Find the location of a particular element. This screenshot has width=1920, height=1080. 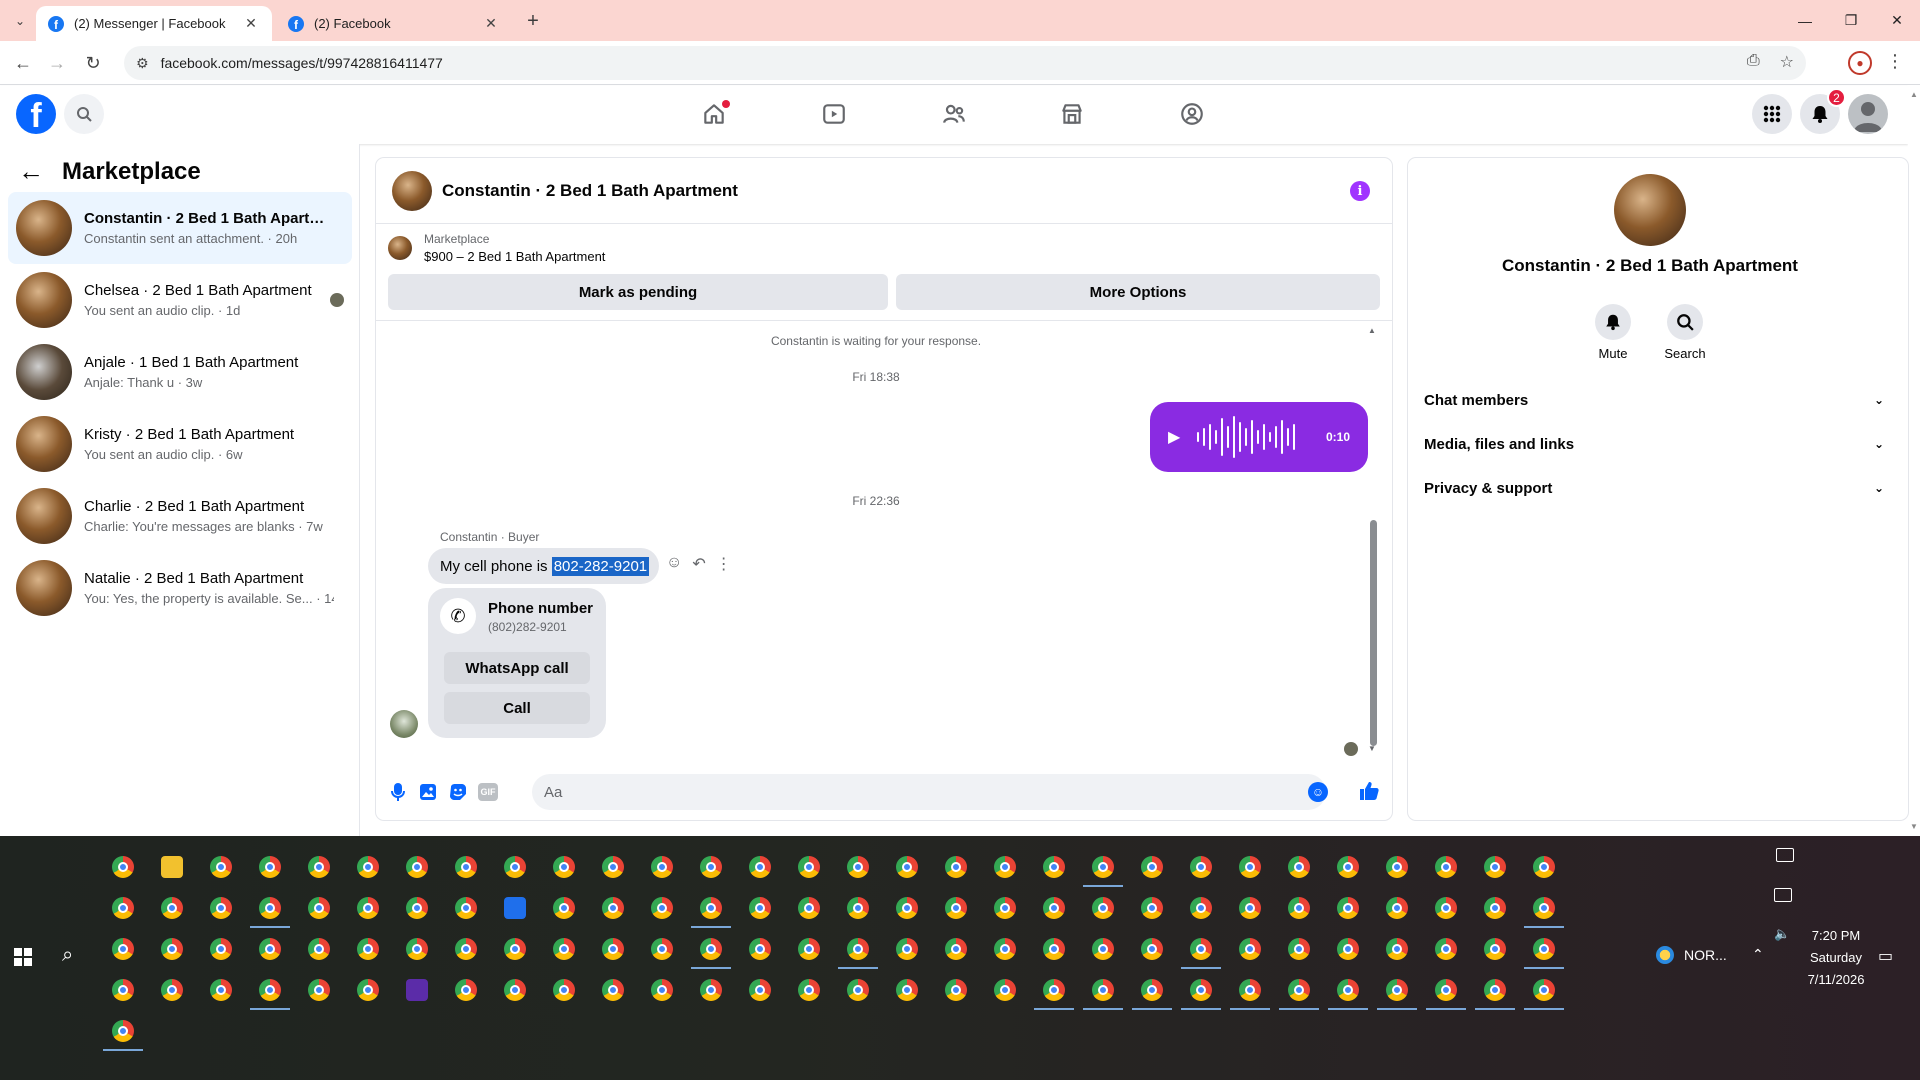

close-icon: ✕ is located at coordinates (491, 23).